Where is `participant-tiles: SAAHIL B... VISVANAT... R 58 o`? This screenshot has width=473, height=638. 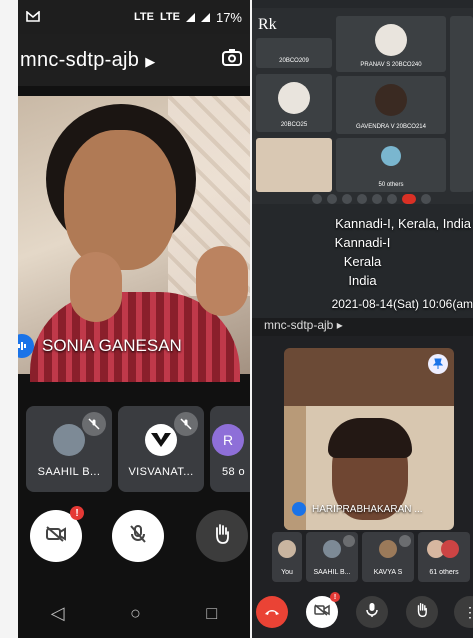
participant-tiles: SAAHIL B... VISVANAT... R 58 o is located at coordinates (134, 450).